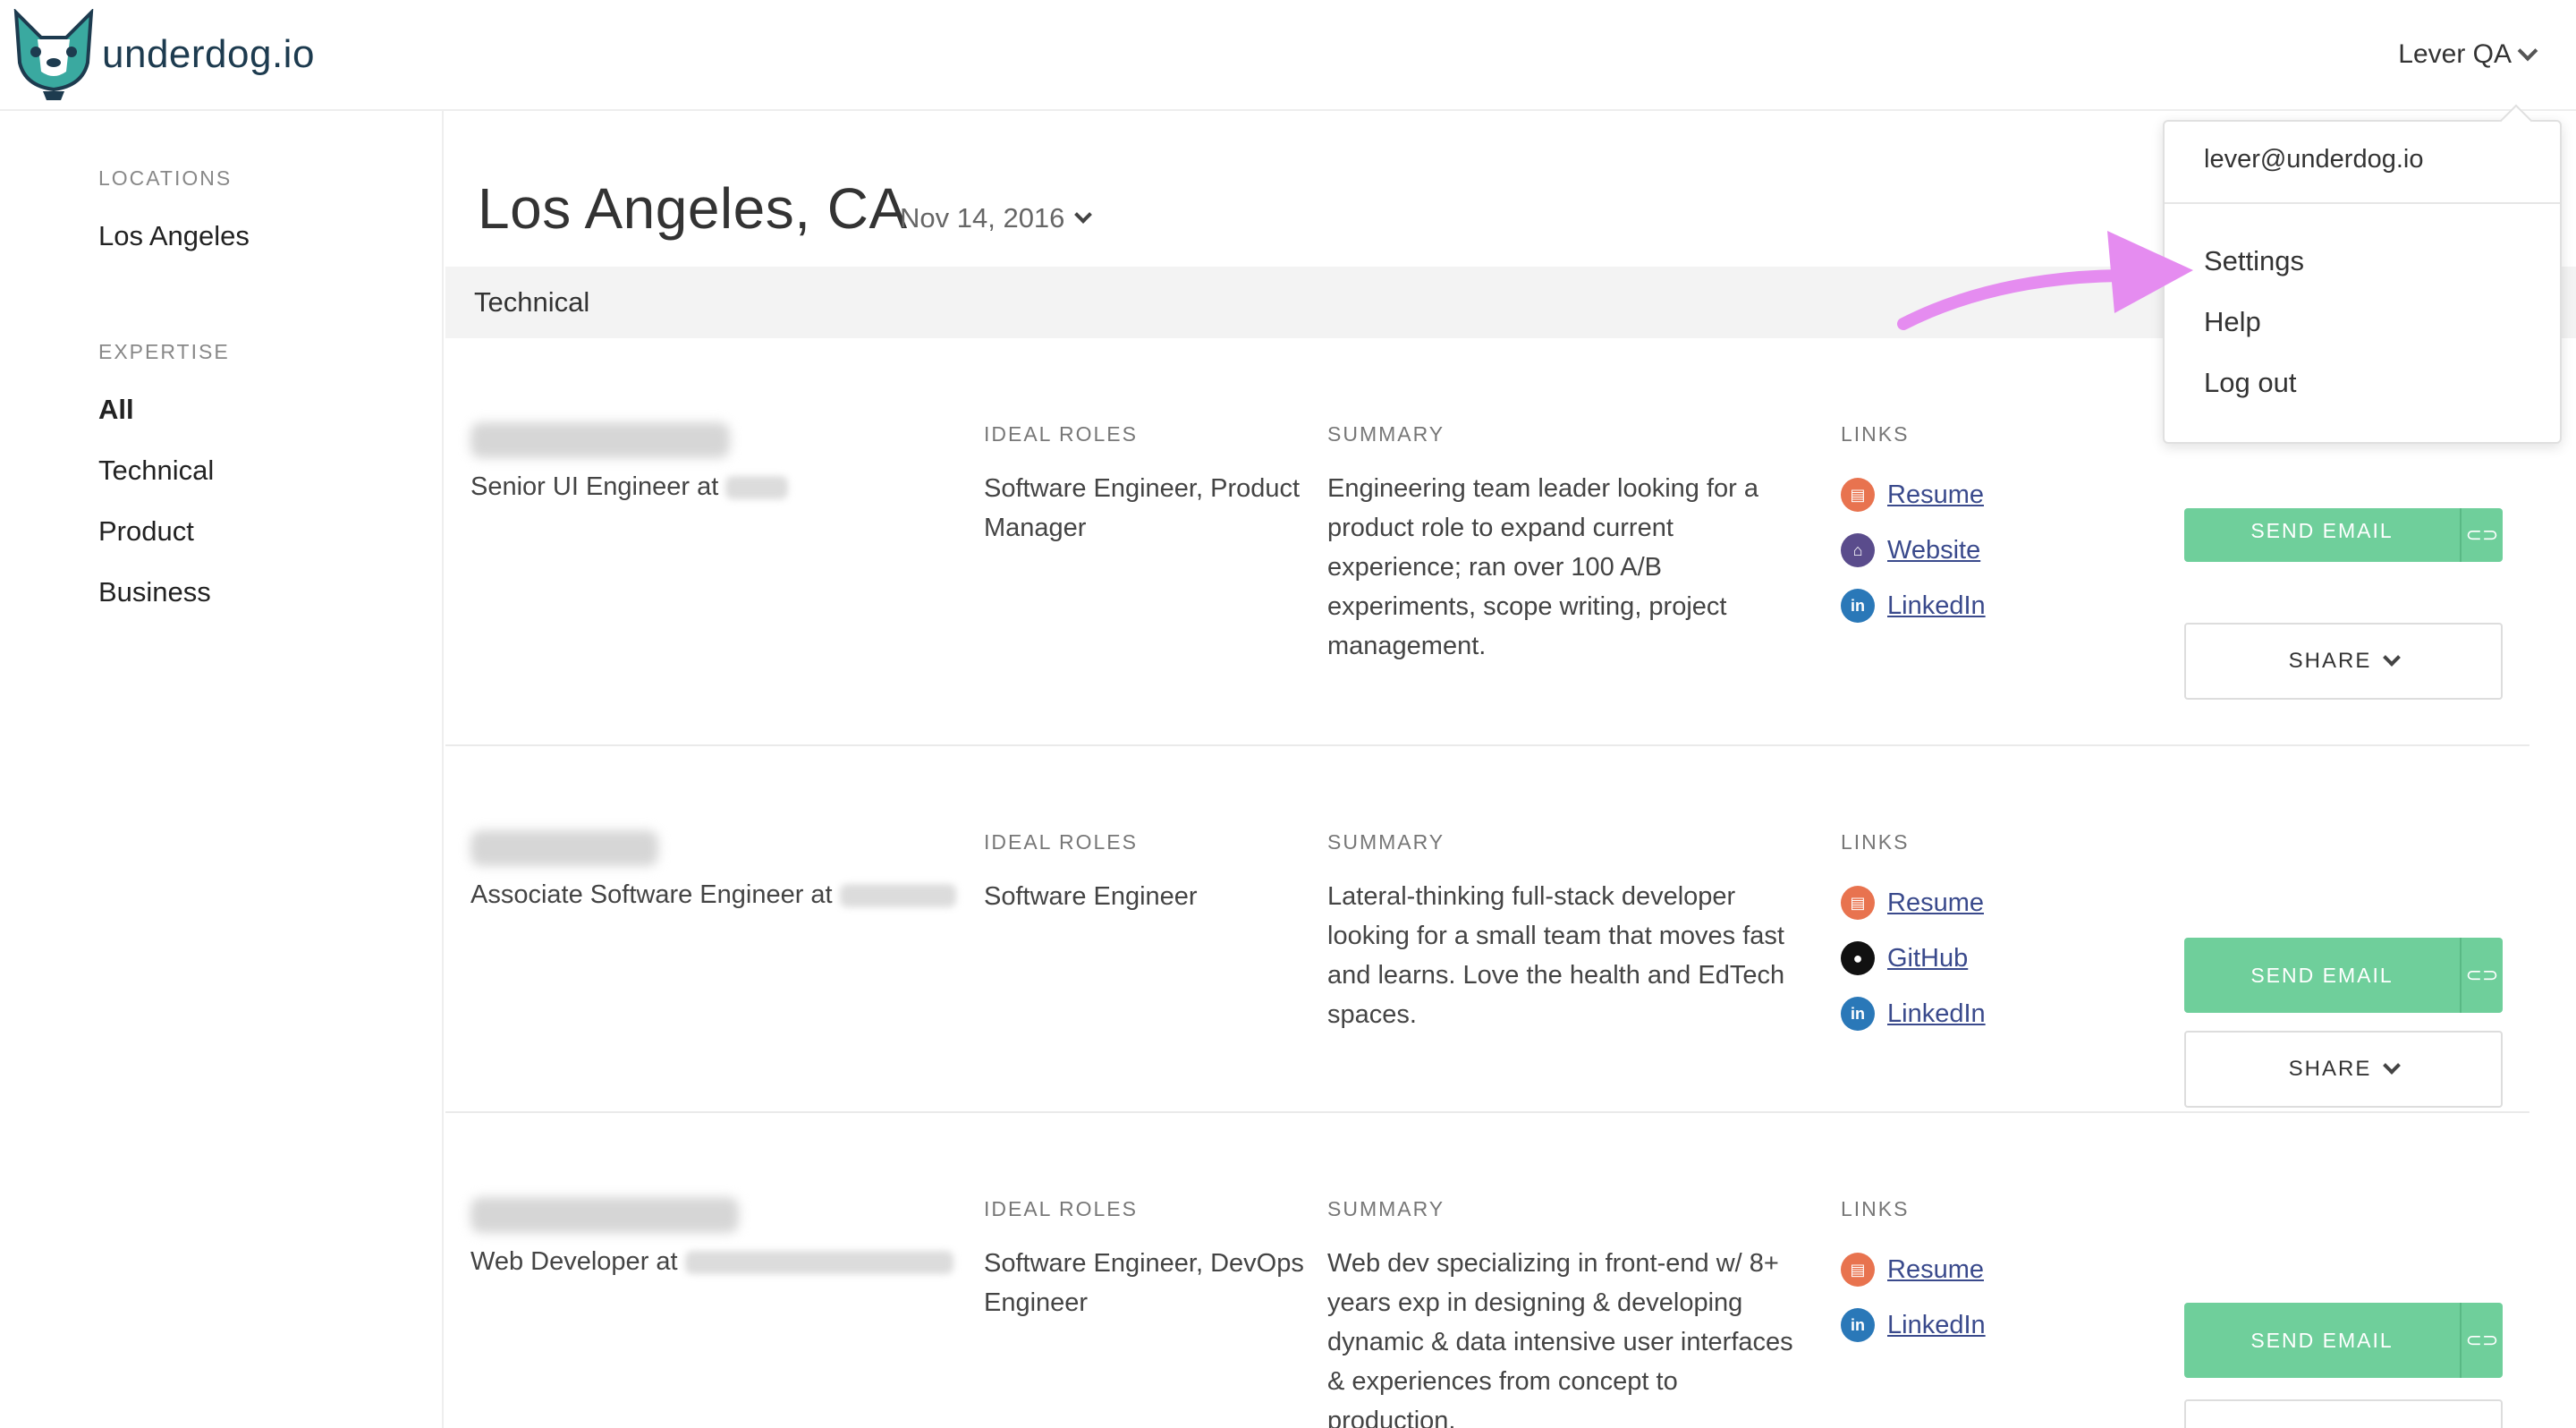 This screenshot has height=1428, width=2576. Describe the element at coordinates (164, 351) in the screenshot. I see `expertise-heading: EXPERTISE` at that location.